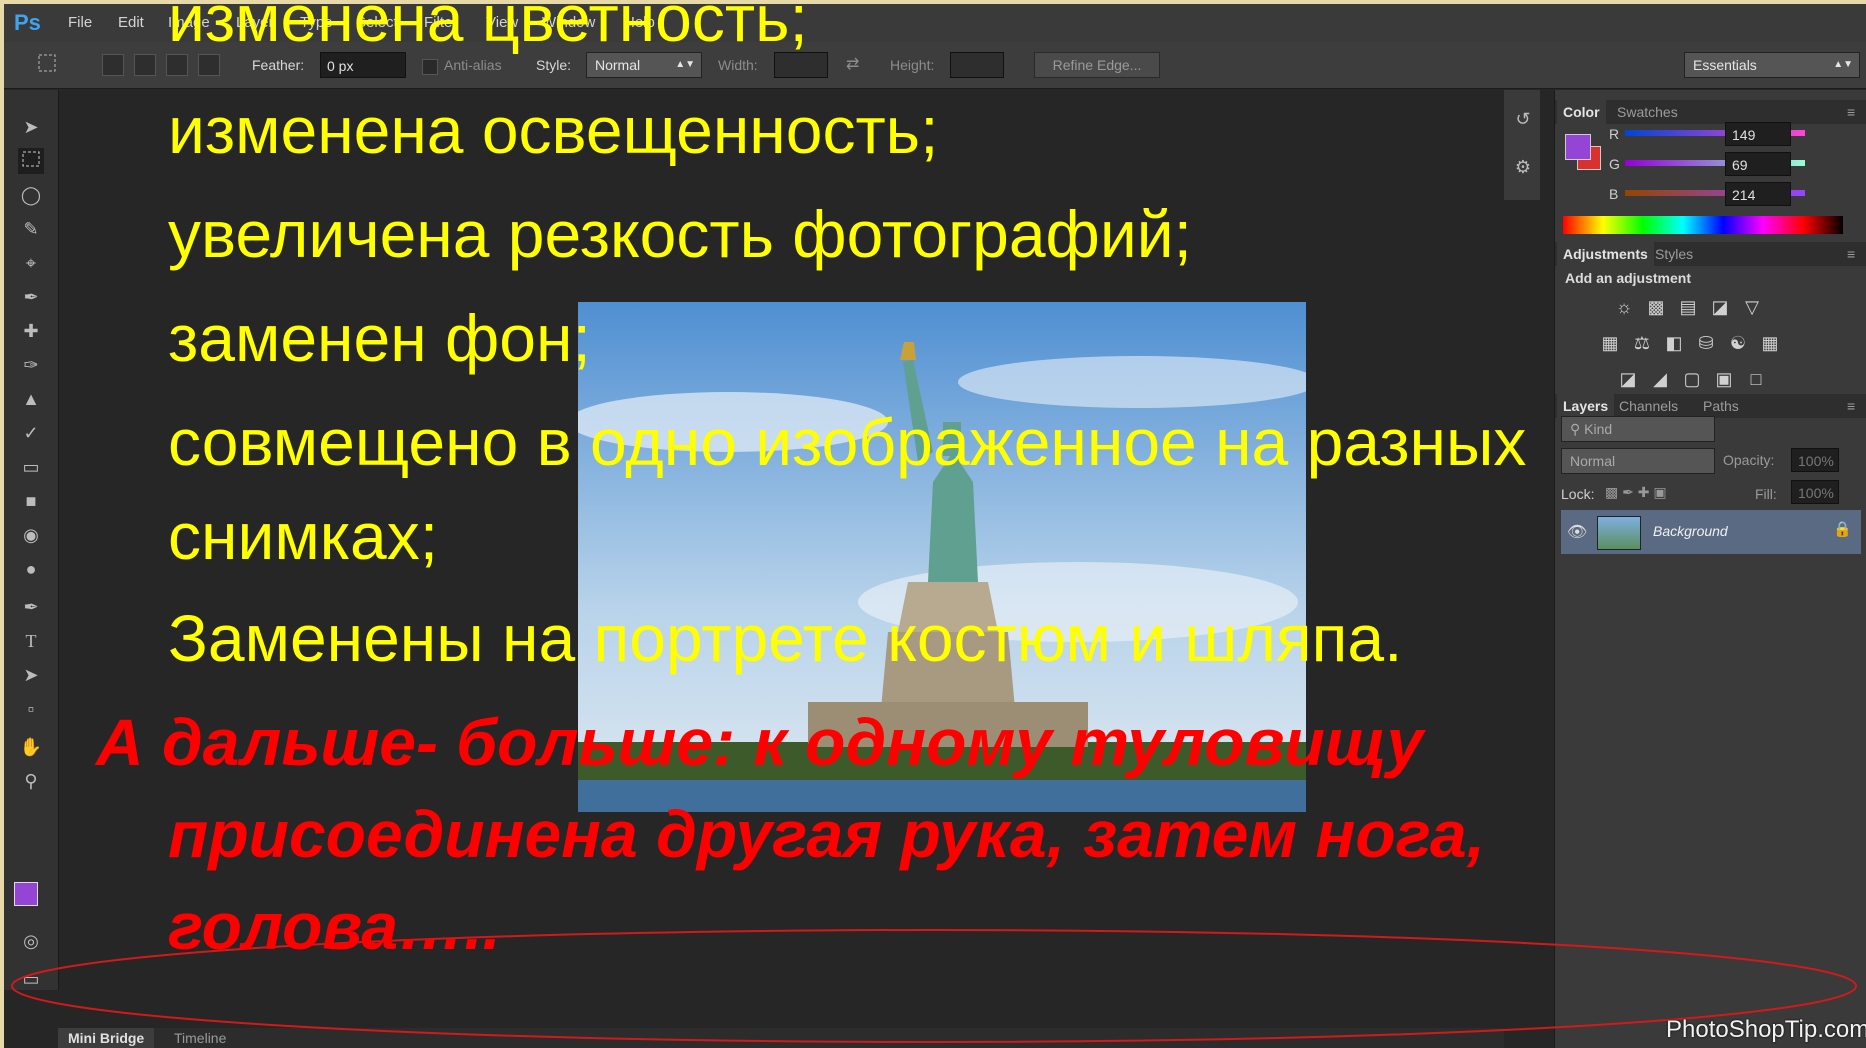 This screenshot has height=1048, width=1866. Describe the element at coordinates (1758, 194) in the screenshot. I see `b-input: 214` at that location.